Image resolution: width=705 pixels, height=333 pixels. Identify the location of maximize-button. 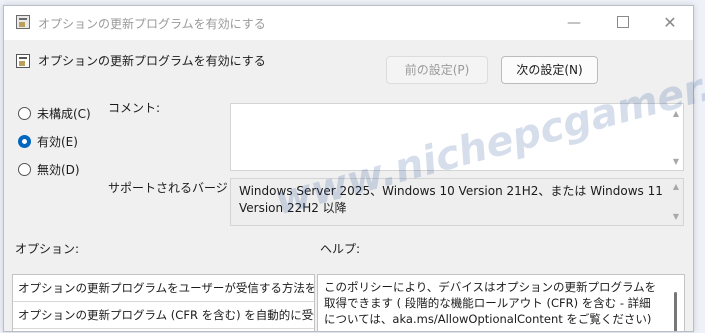
(623, 23).